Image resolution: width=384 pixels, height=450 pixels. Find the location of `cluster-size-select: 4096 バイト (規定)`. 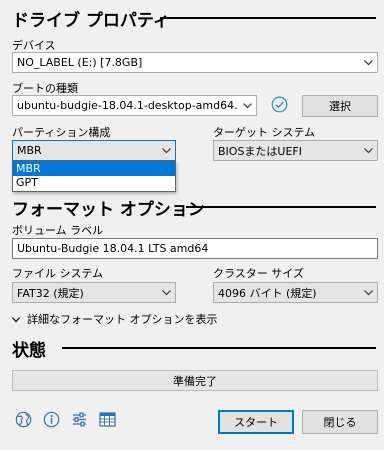

cluster-size-select: 4096 バイト (規定) is located at coordinates (295, 292).